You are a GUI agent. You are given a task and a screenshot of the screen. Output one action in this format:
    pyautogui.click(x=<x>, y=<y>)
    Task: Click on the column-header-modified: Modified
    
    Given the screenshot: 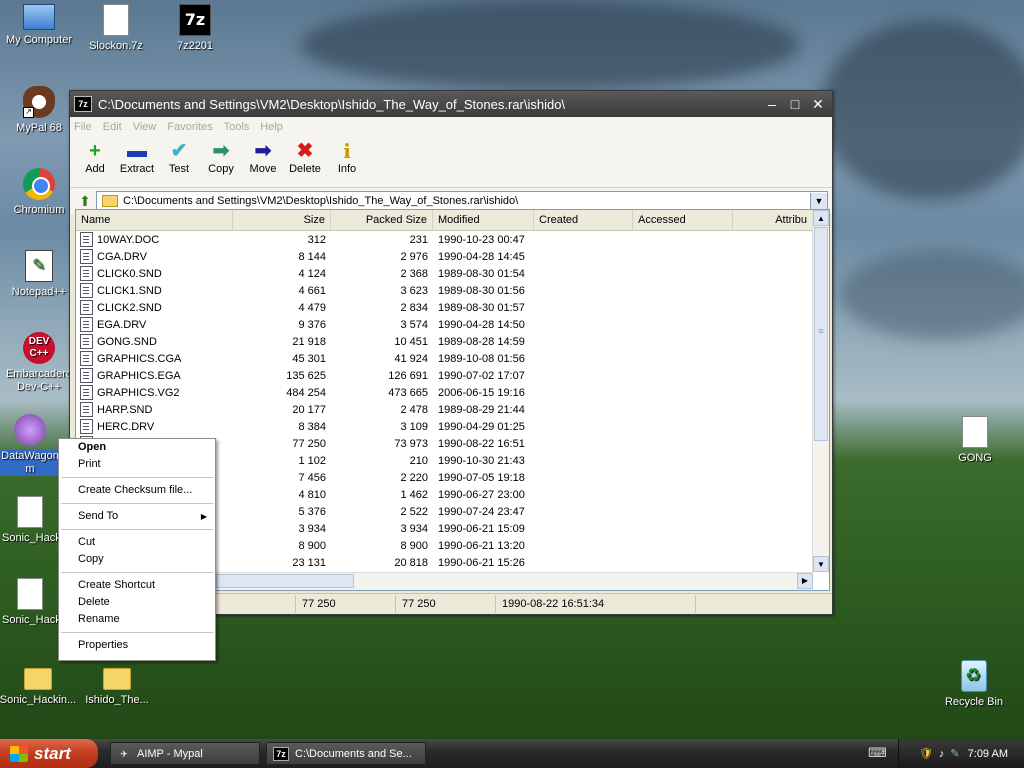 What is the action you would take?
    pyautogui.click(x=483, y=220)
    